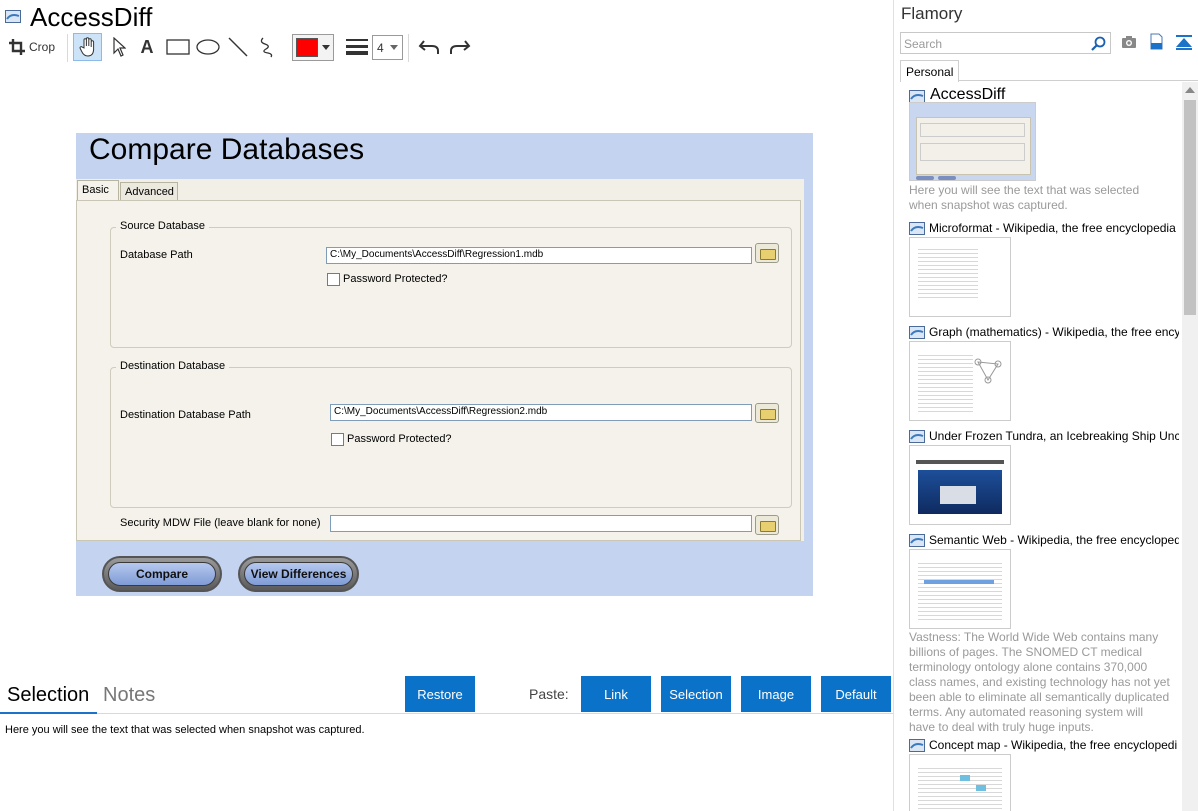 This screenshot has width=1198, height=811. Describe the element at coordinates (696, 694) in the screenshot. I see `paste-selection-button: Selection` at that location.